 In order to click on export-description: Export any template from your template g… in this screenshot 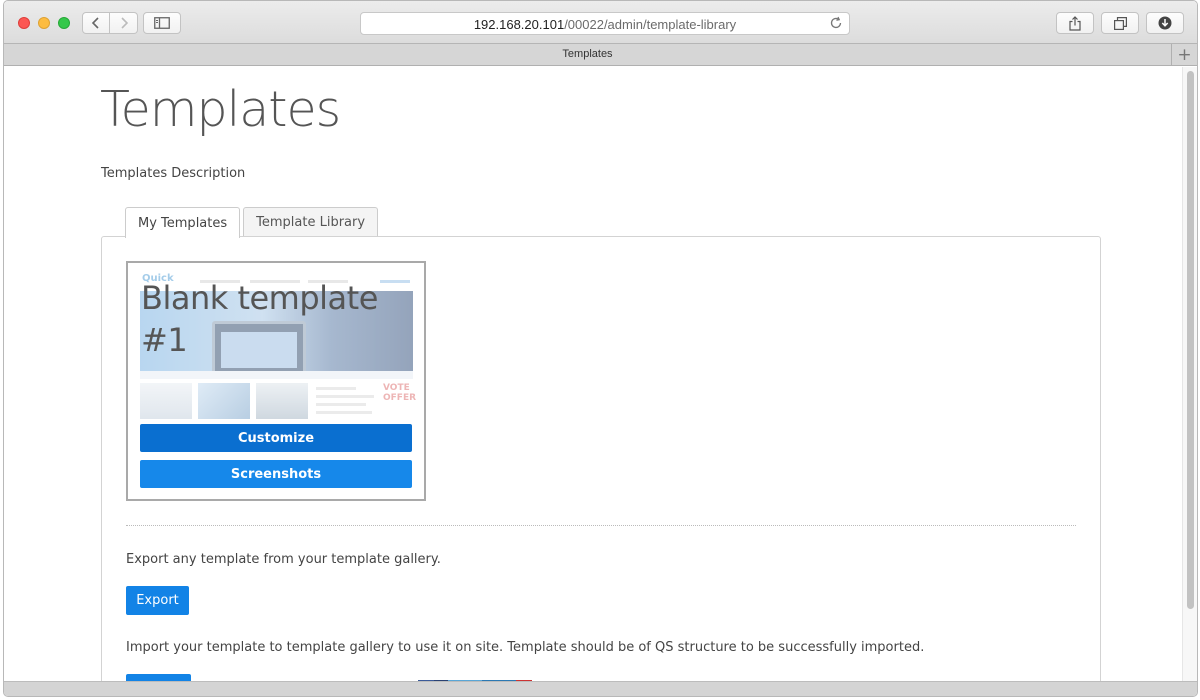, I will do `click(283, 559)`.